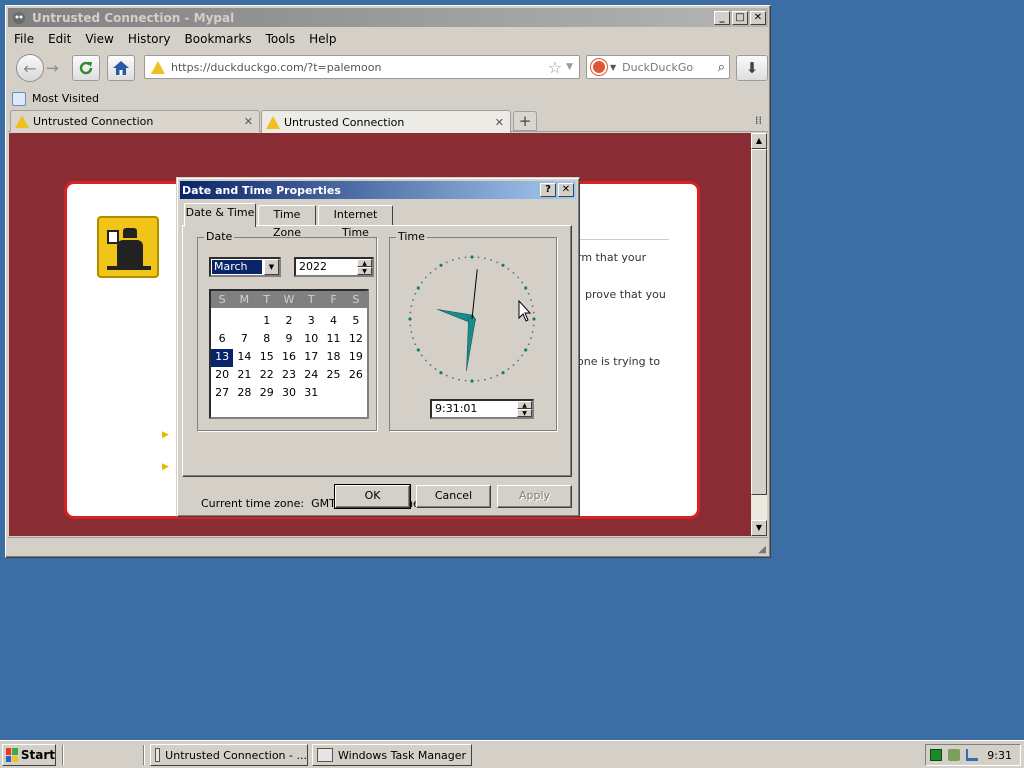  Describe the element at coordinates (740, 17) in the screenshot. I see `maximize-button: □` at that location.